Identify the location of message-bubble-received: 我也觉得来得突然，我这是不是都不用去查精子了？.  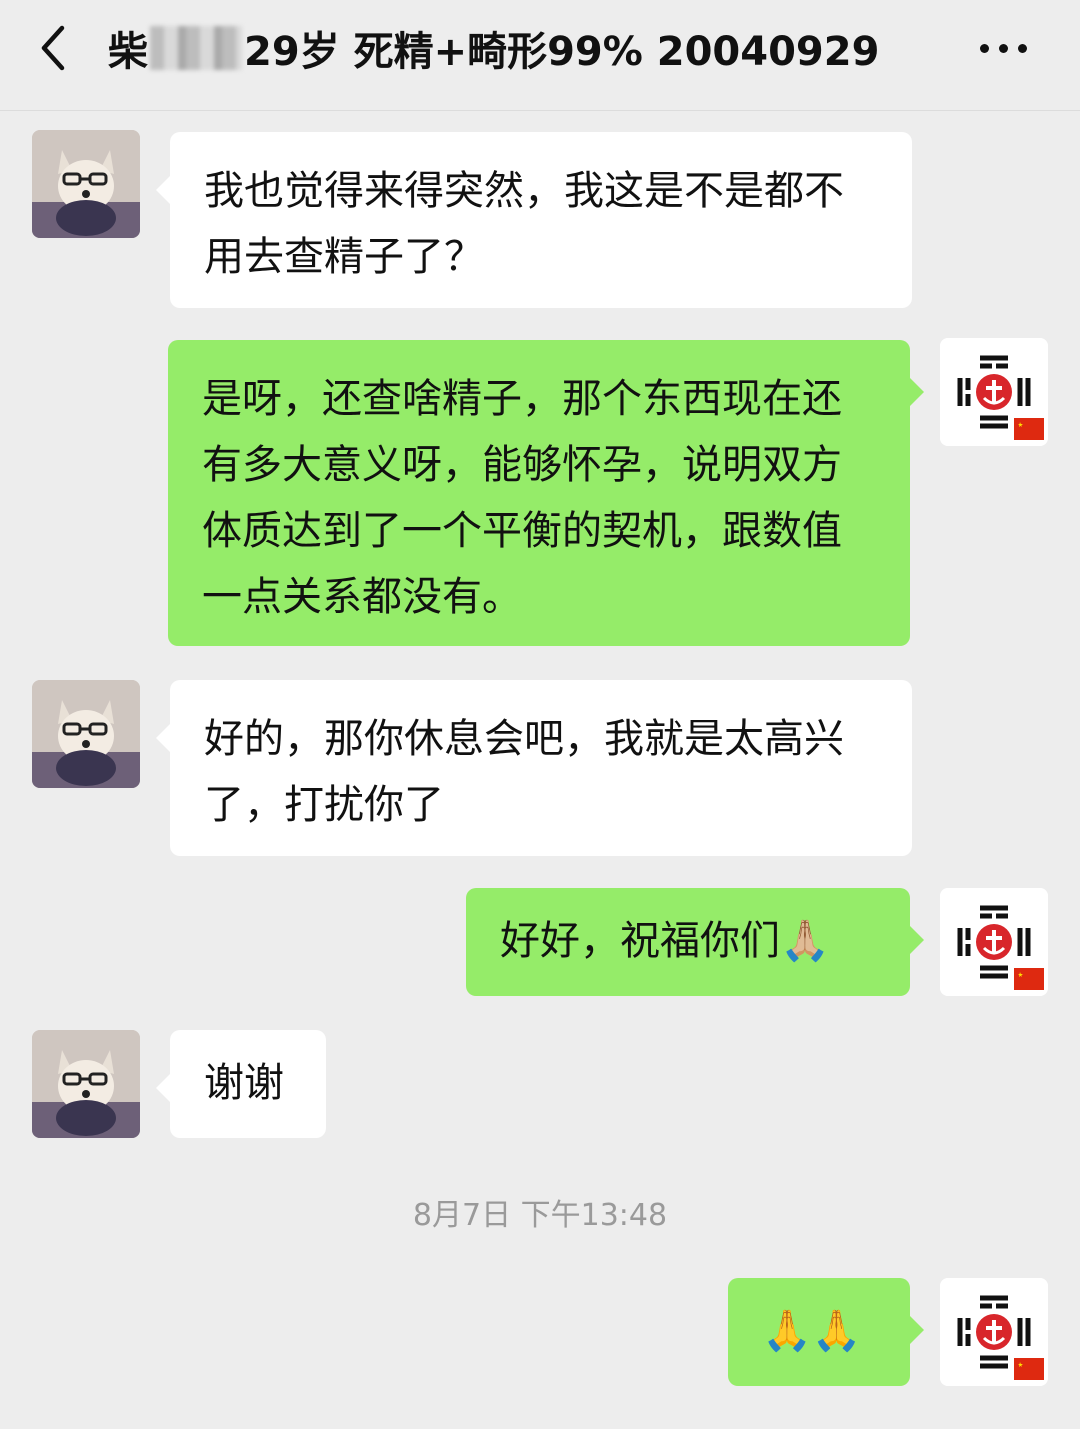
(534, 220).